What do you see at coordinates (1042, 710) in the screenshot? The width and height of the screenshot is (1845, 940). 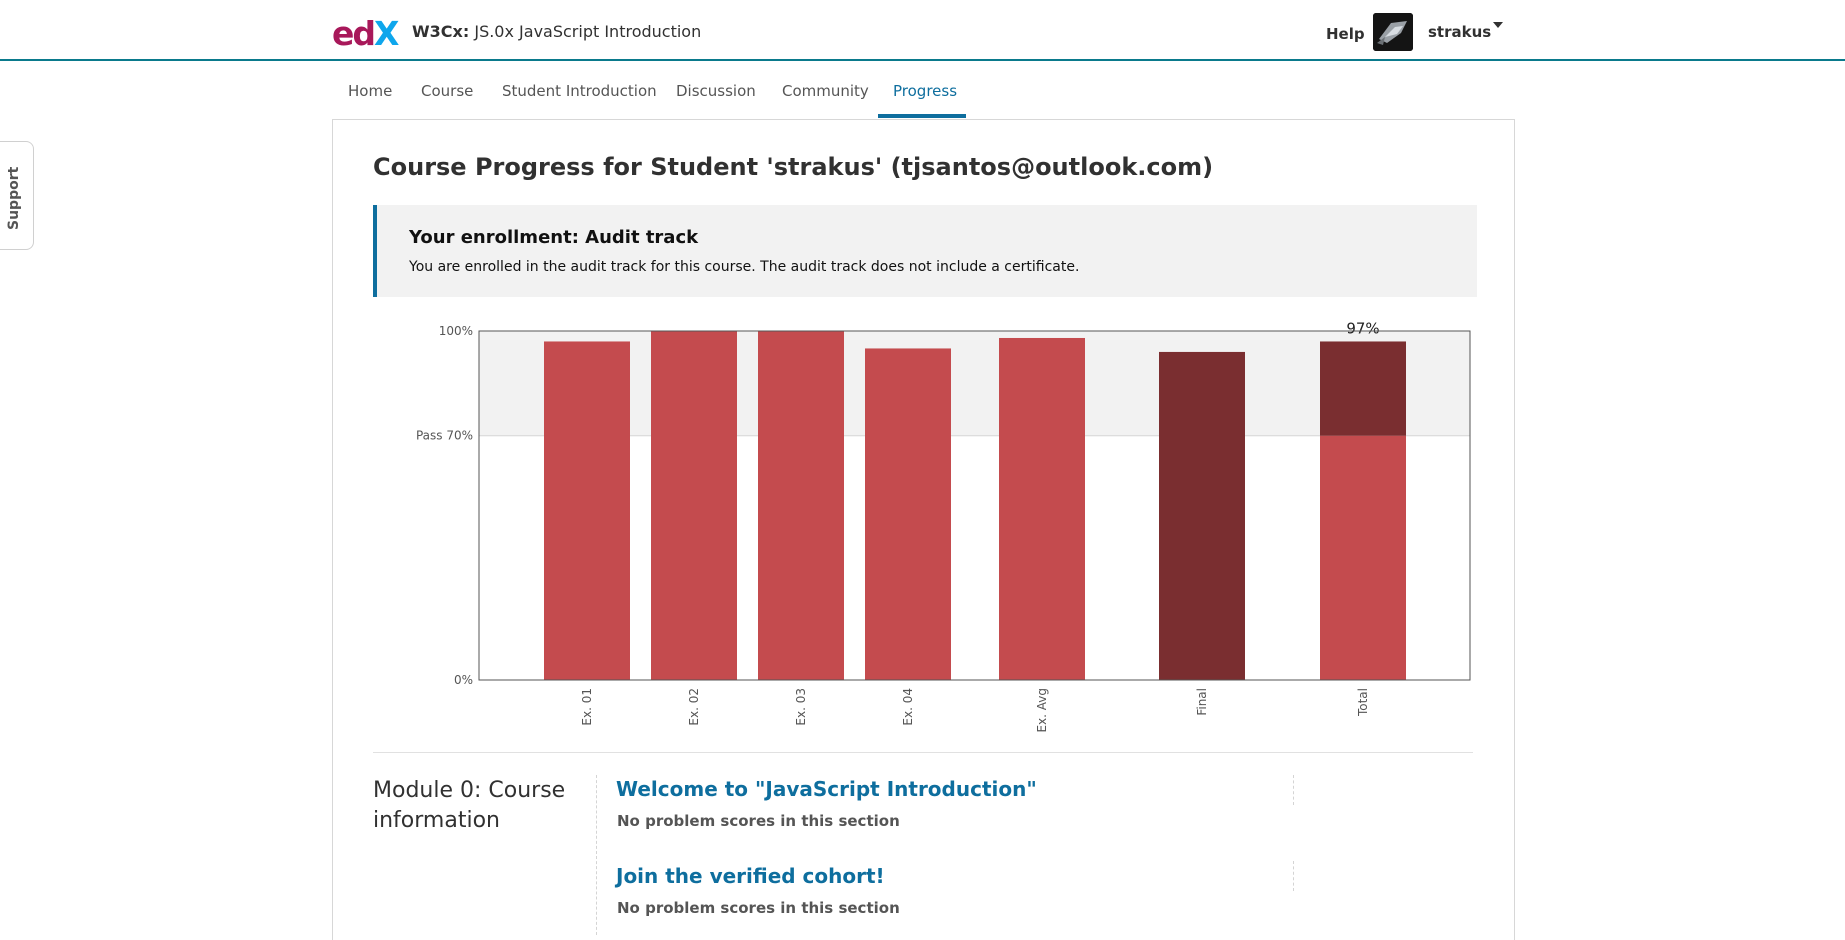 I see `x-tick-label: Ex. Avg` at bounding box center [1042, 710].